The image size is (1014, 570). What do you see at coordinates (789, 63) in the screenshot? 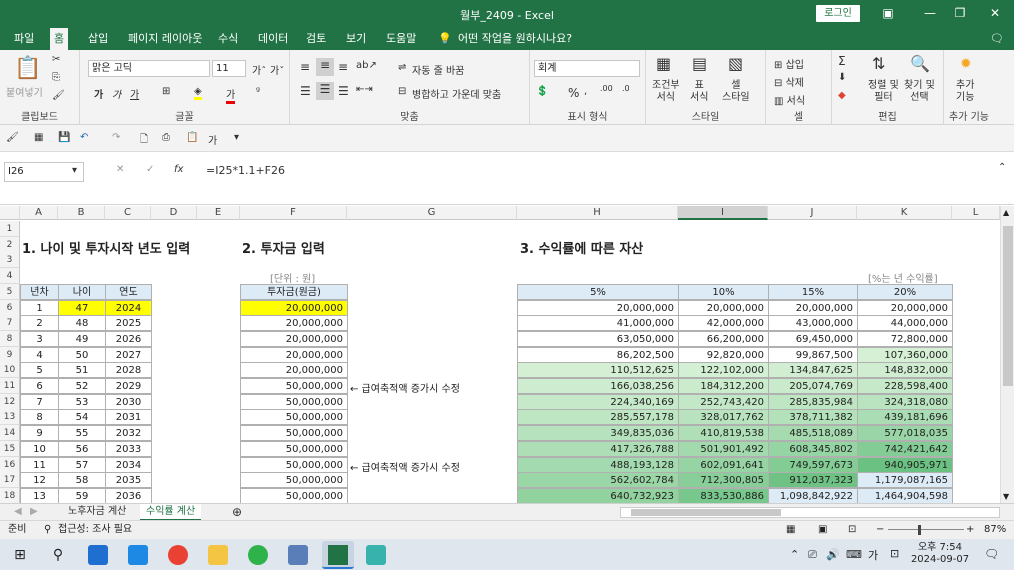
I see `insert-cells-button: ⊞ 삽입` at bounding box center [789, 63].